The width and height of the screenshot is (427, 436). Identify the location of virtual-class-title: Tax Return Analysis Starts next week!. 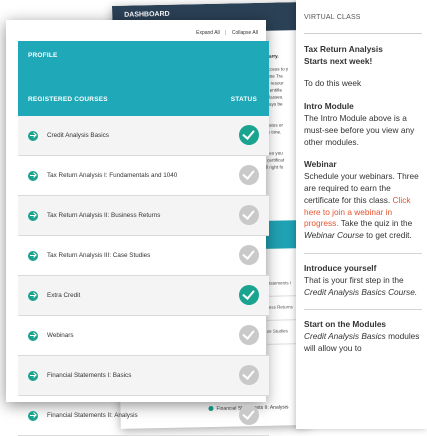
(365, 56).